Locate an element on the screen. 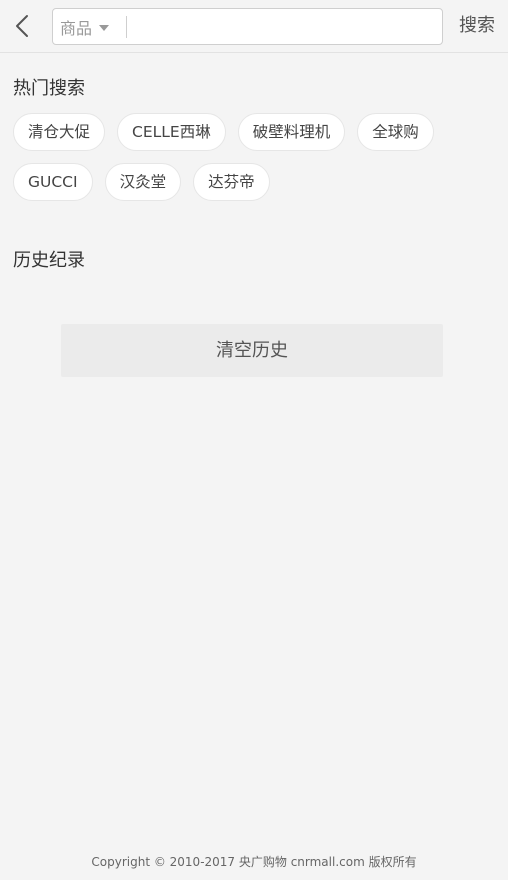  clear-history-button: 清空历史 is located at coordinates (252, 350).